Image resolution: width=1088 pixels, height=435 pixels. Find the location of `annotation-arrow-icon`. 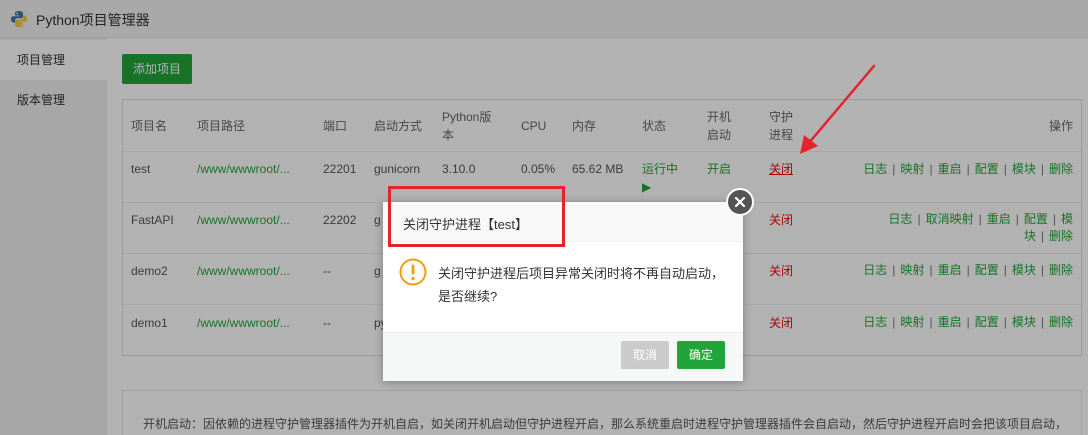

annotation-arrow-icon is located at coordinates (838, 109).